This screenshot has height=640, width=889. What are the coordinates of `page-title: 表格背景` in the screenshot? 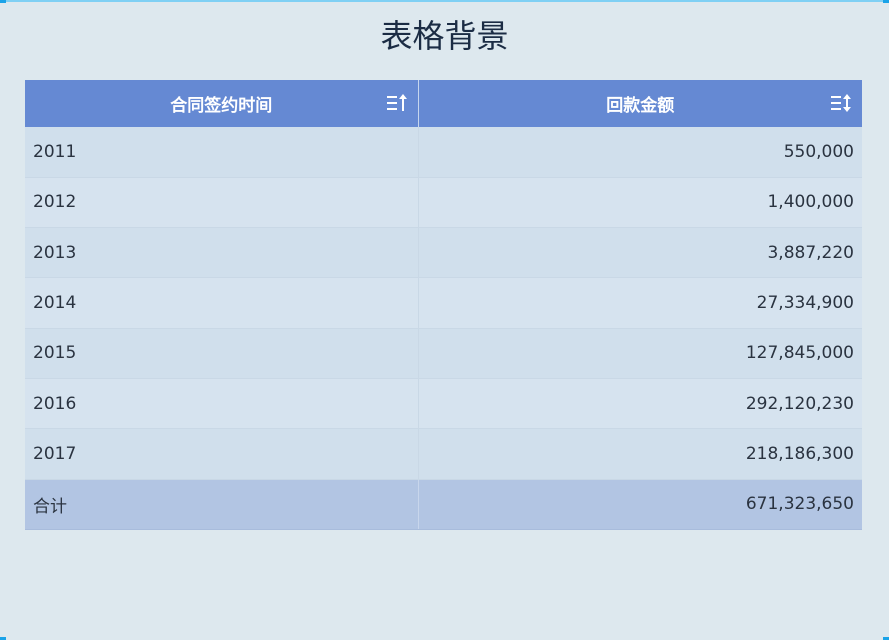 It's located at (444, 36).